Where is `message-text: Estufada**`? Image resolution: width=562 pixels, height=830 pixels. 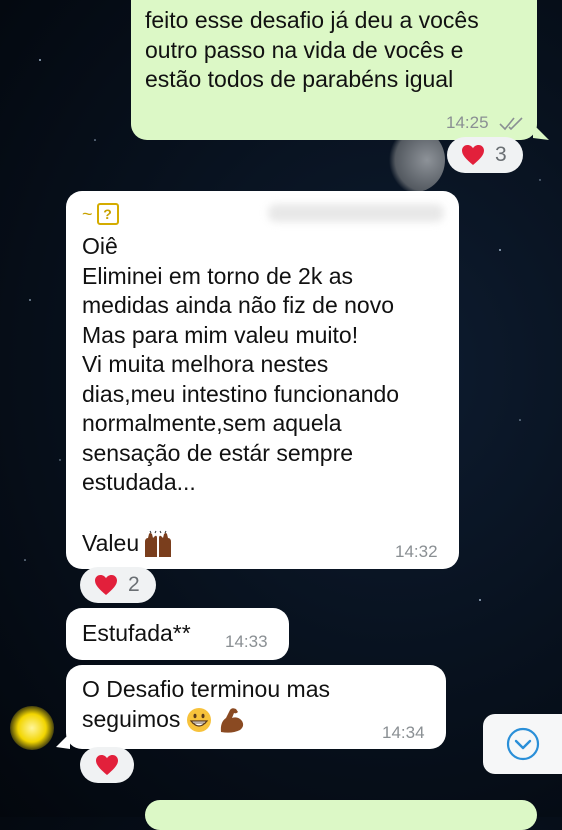
message-text: Estufada** is located at coordinates (136, 633).